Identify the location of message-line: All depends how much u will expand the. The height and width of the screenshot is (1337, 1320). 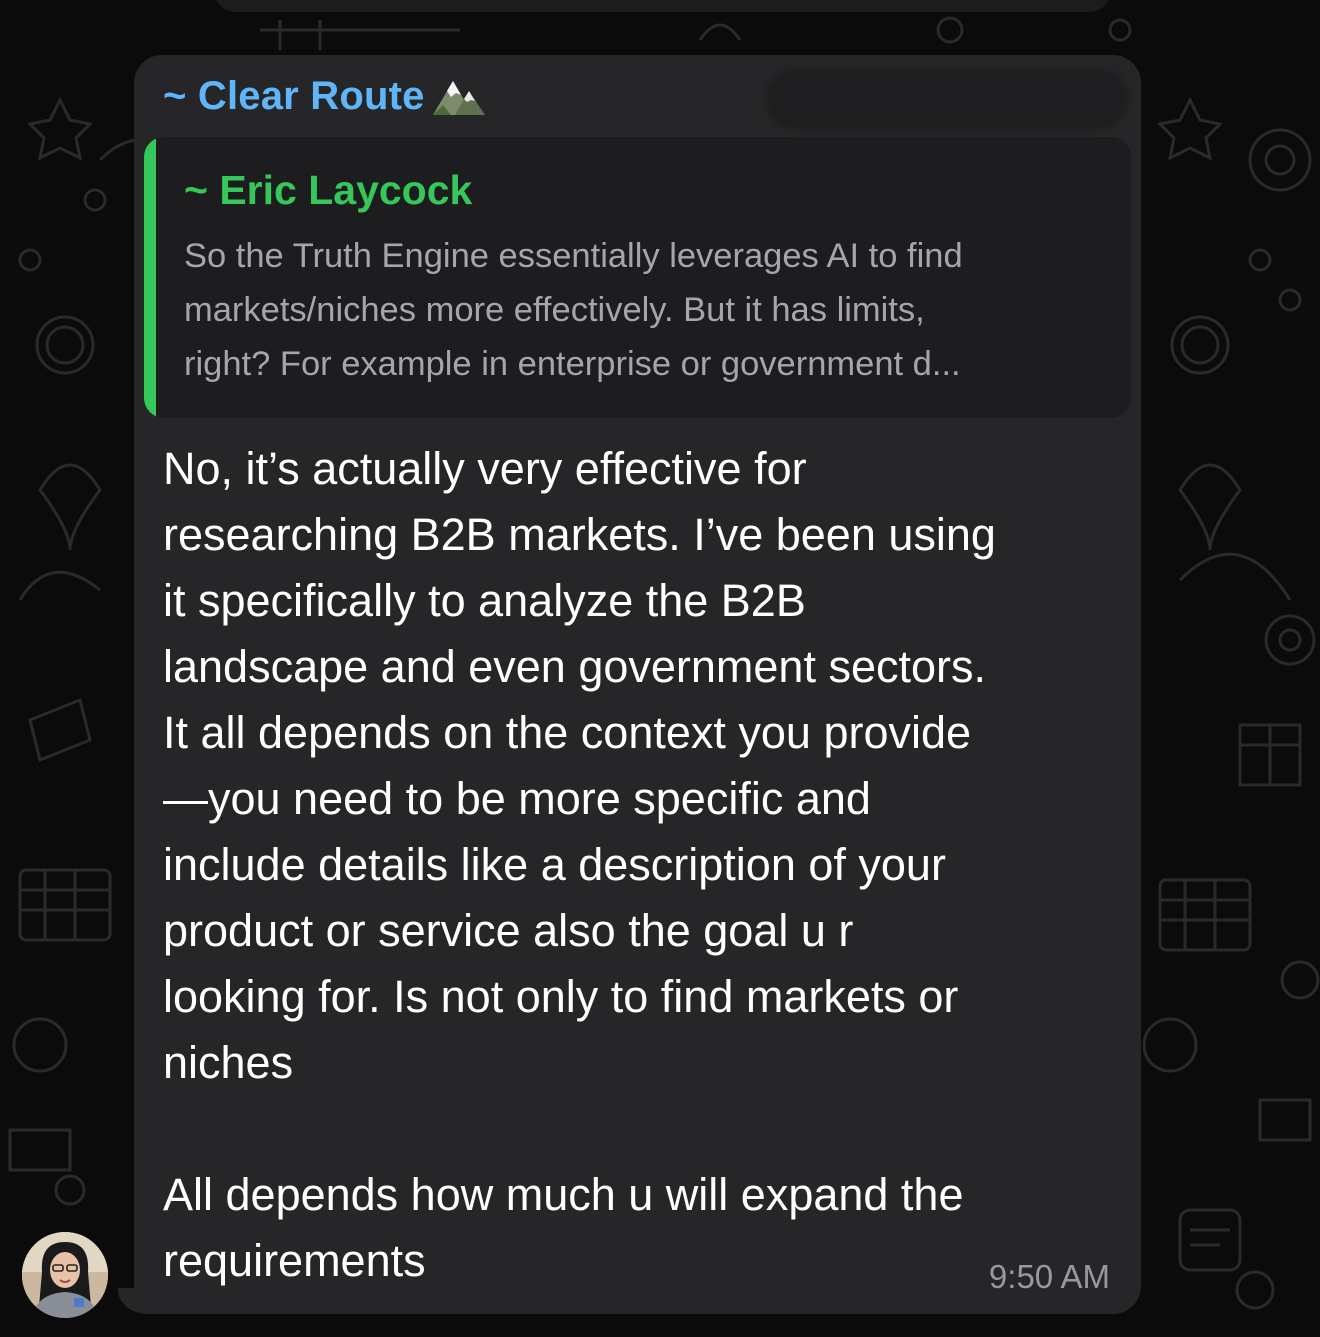
(563, 1194).